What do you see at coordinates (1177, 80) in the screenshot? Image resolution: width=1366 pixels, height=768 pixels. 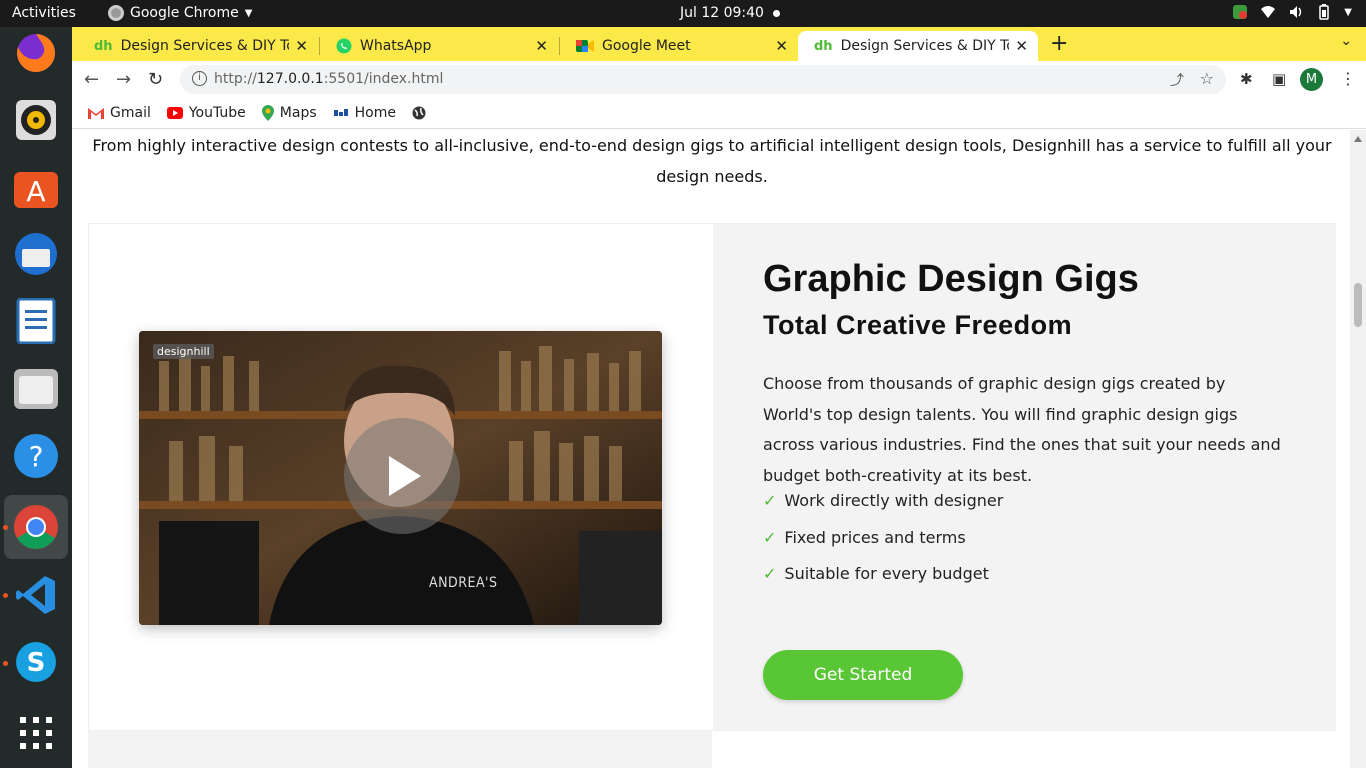 I see `share-icon: ⤴` at bounding box center [1177, 80].